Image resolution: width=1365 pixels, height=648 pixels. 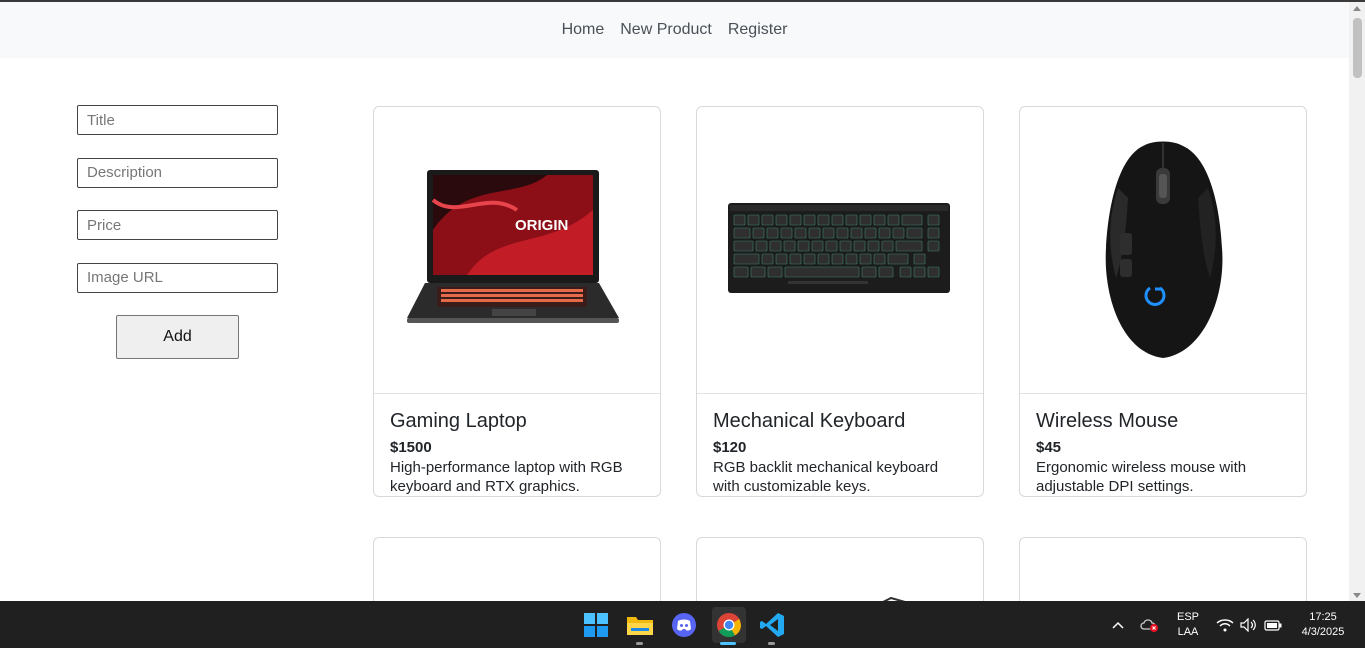 What do you see at coordinates (1323, 617) in the screenshot?
I see `clock-time: 17:25` at bounding box center [1323, 617].